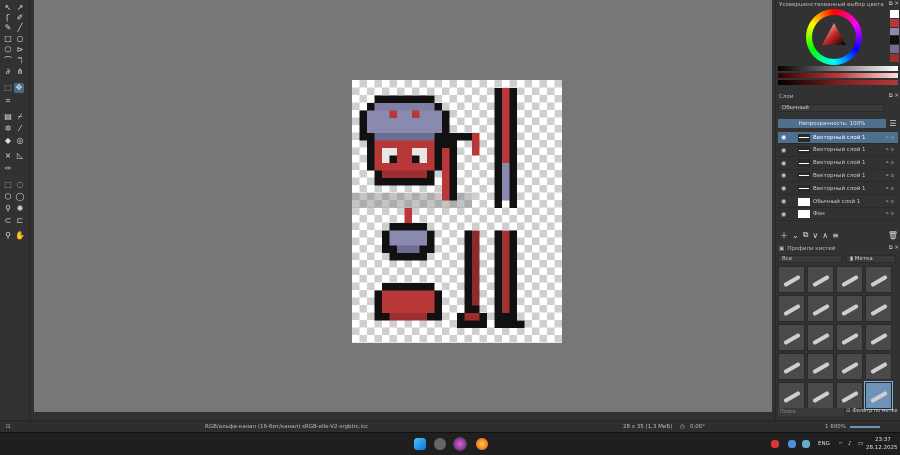 The image size is (900, 455). I want to click on blend-mode-select: Обычный, so click(831, 108).